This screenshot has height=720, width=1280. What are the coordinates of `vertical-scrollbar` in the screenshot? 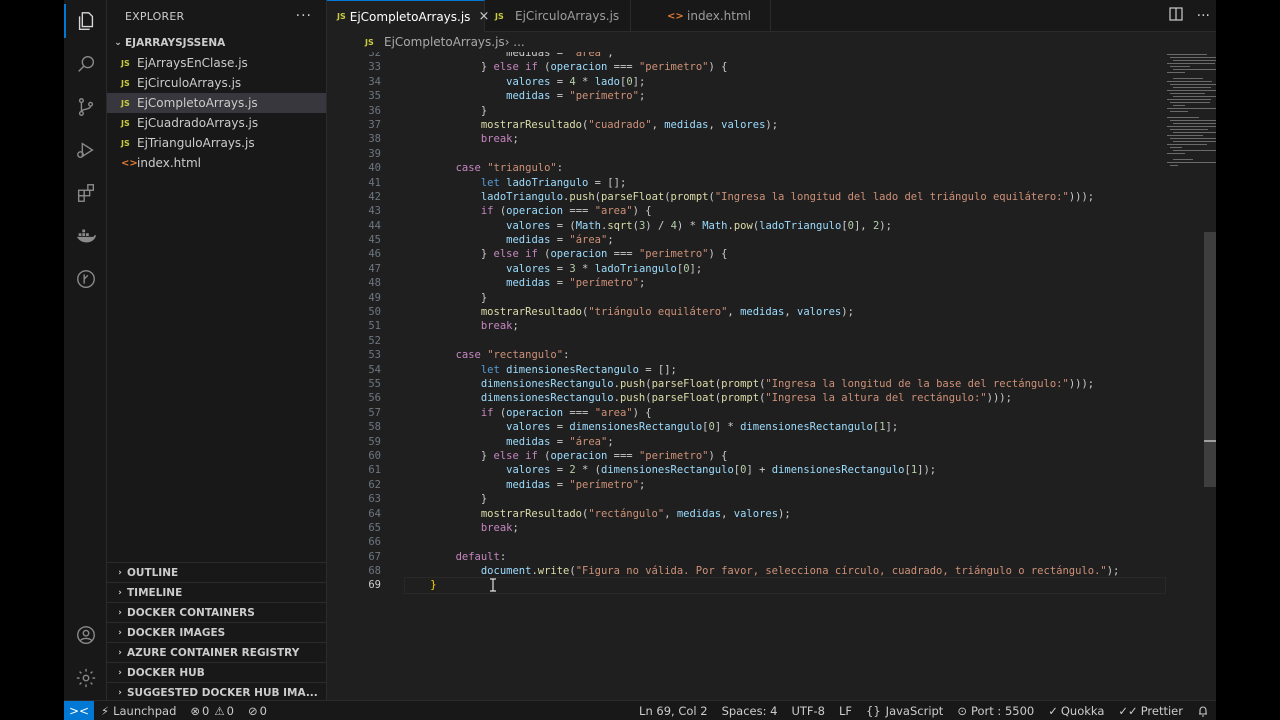 It's located at (1210, 359).